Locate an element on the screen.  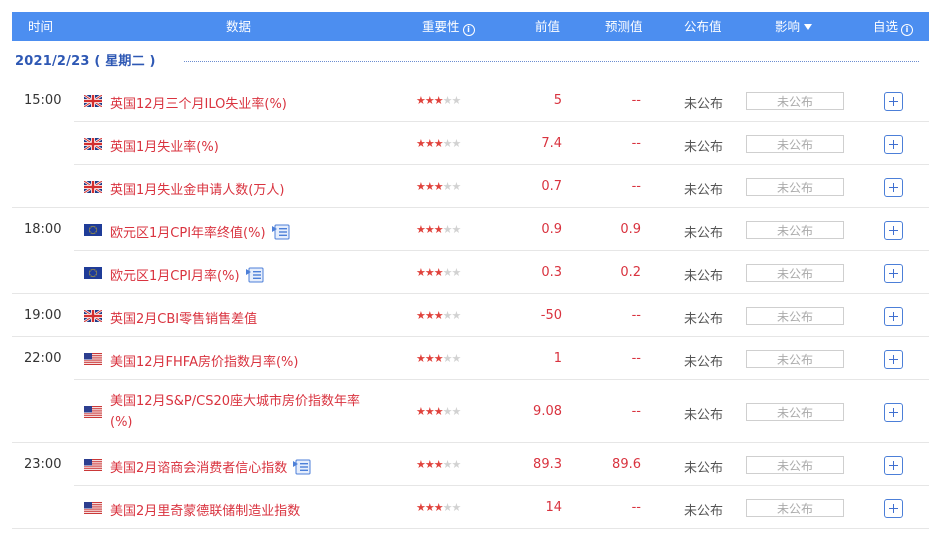
event-name-link: 英国12月三个月ILO失业率(%) is located at coordinates (198, 102).